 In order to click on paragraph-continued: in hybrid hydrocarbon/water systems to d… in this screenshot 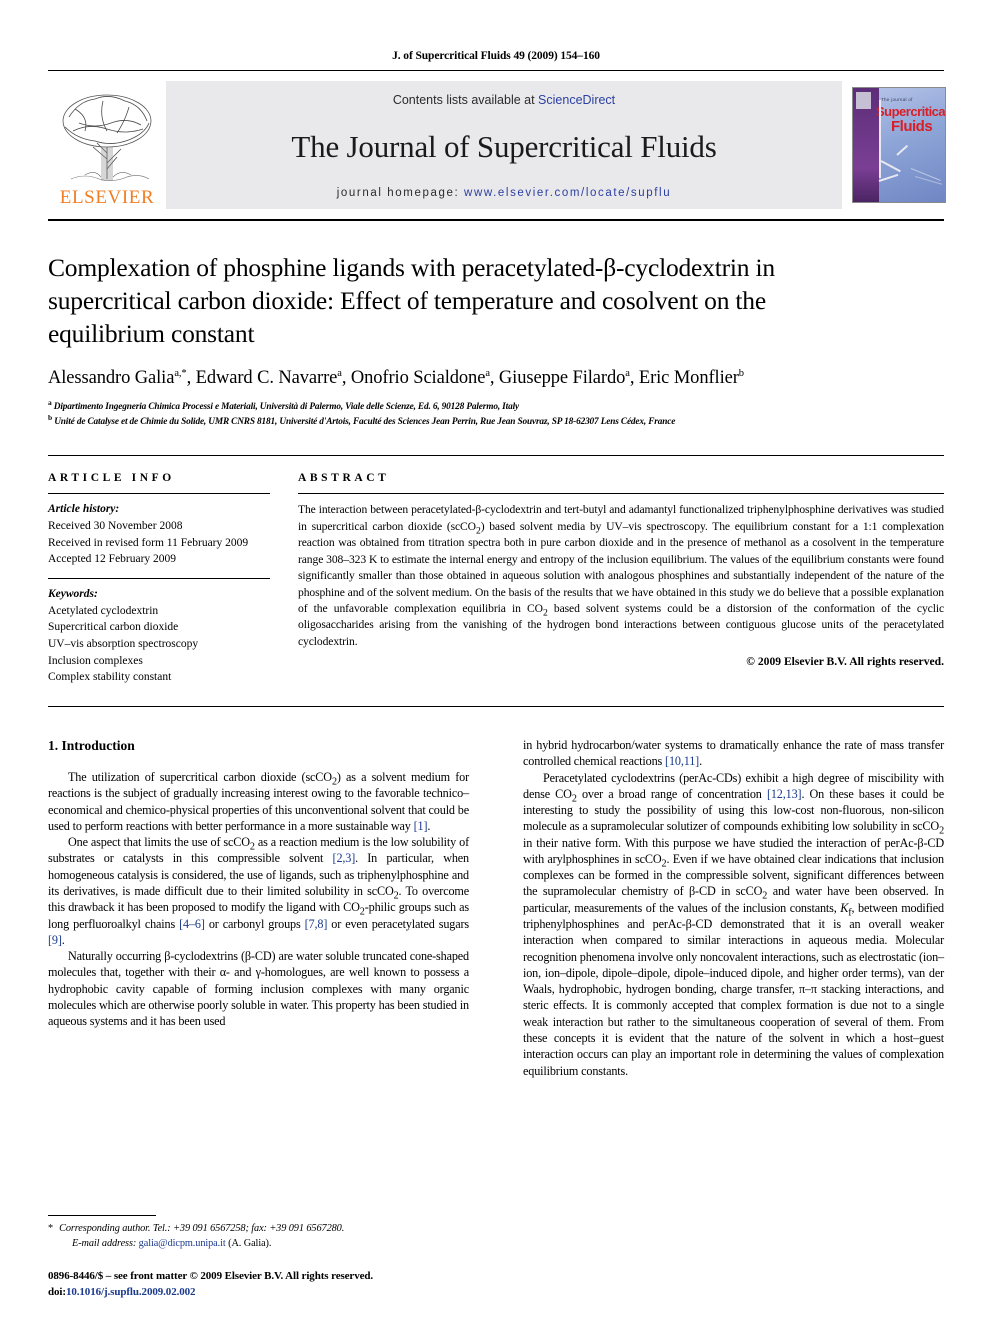, I will do `click(733, 753)`.